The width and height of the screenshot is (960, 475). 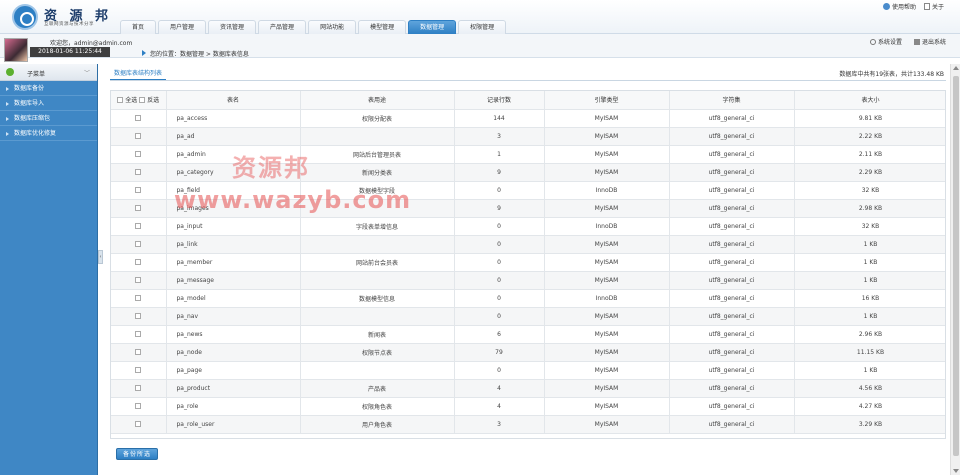 I want to click on sidebar-item-archives: 数据库压缩包, so click(x=48, y=118).